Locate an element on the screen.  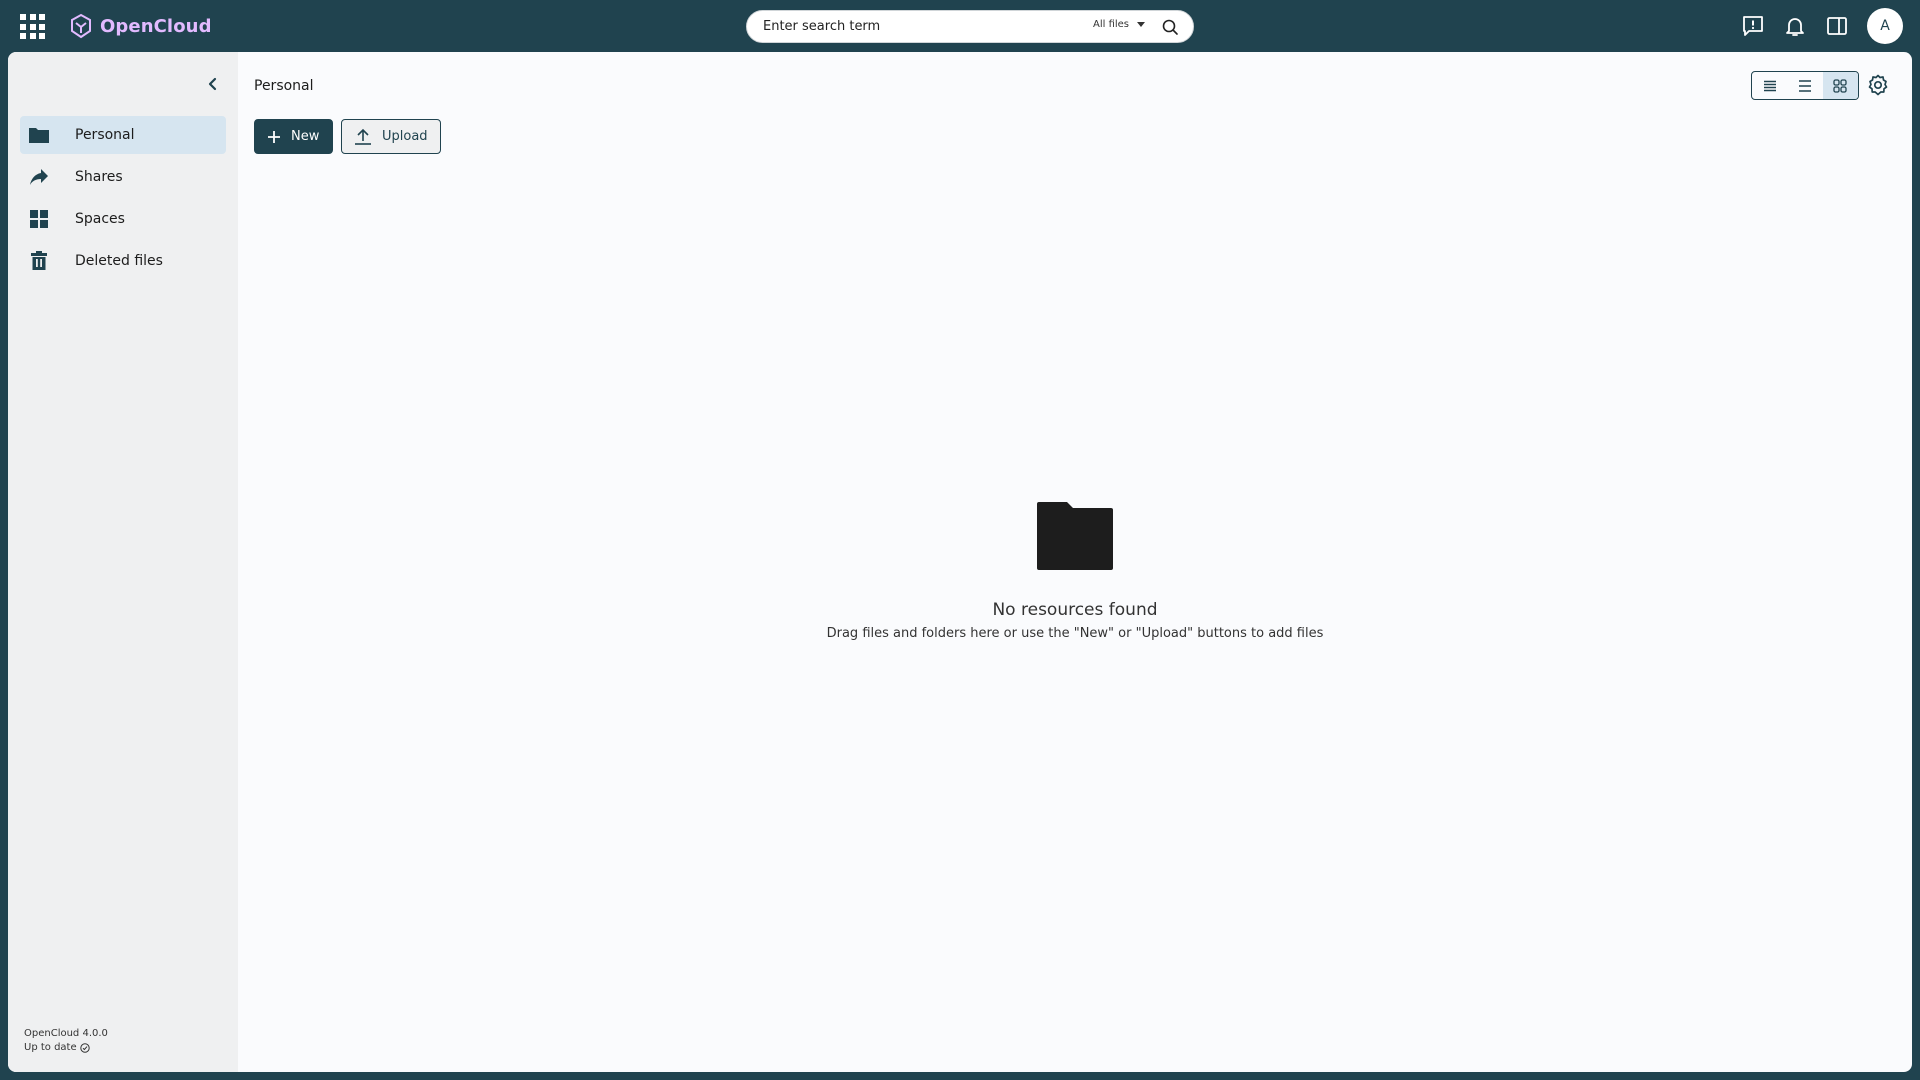
opencloud-logo-icon is located at coordinates (81, 26).